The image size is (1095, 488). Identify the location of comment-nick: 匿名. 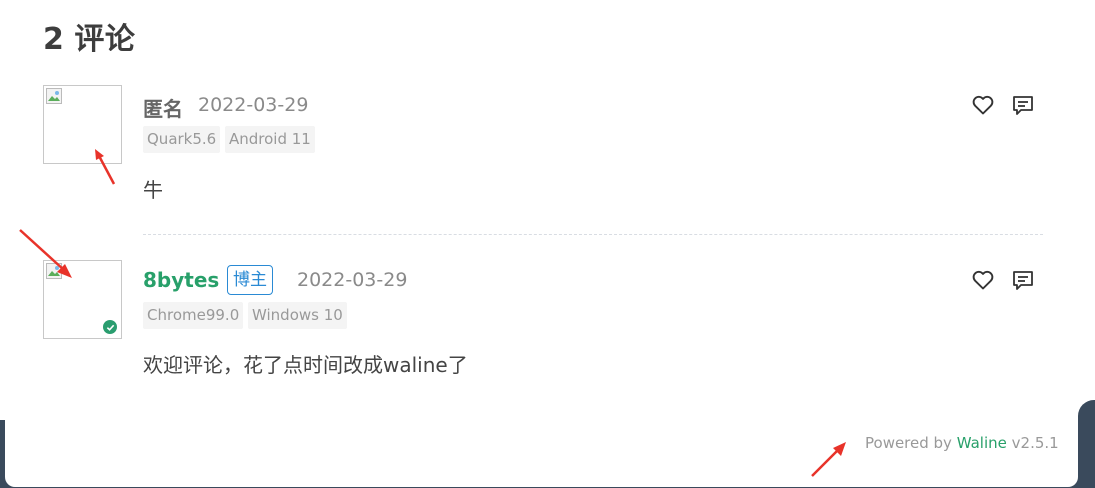
(163, 107).